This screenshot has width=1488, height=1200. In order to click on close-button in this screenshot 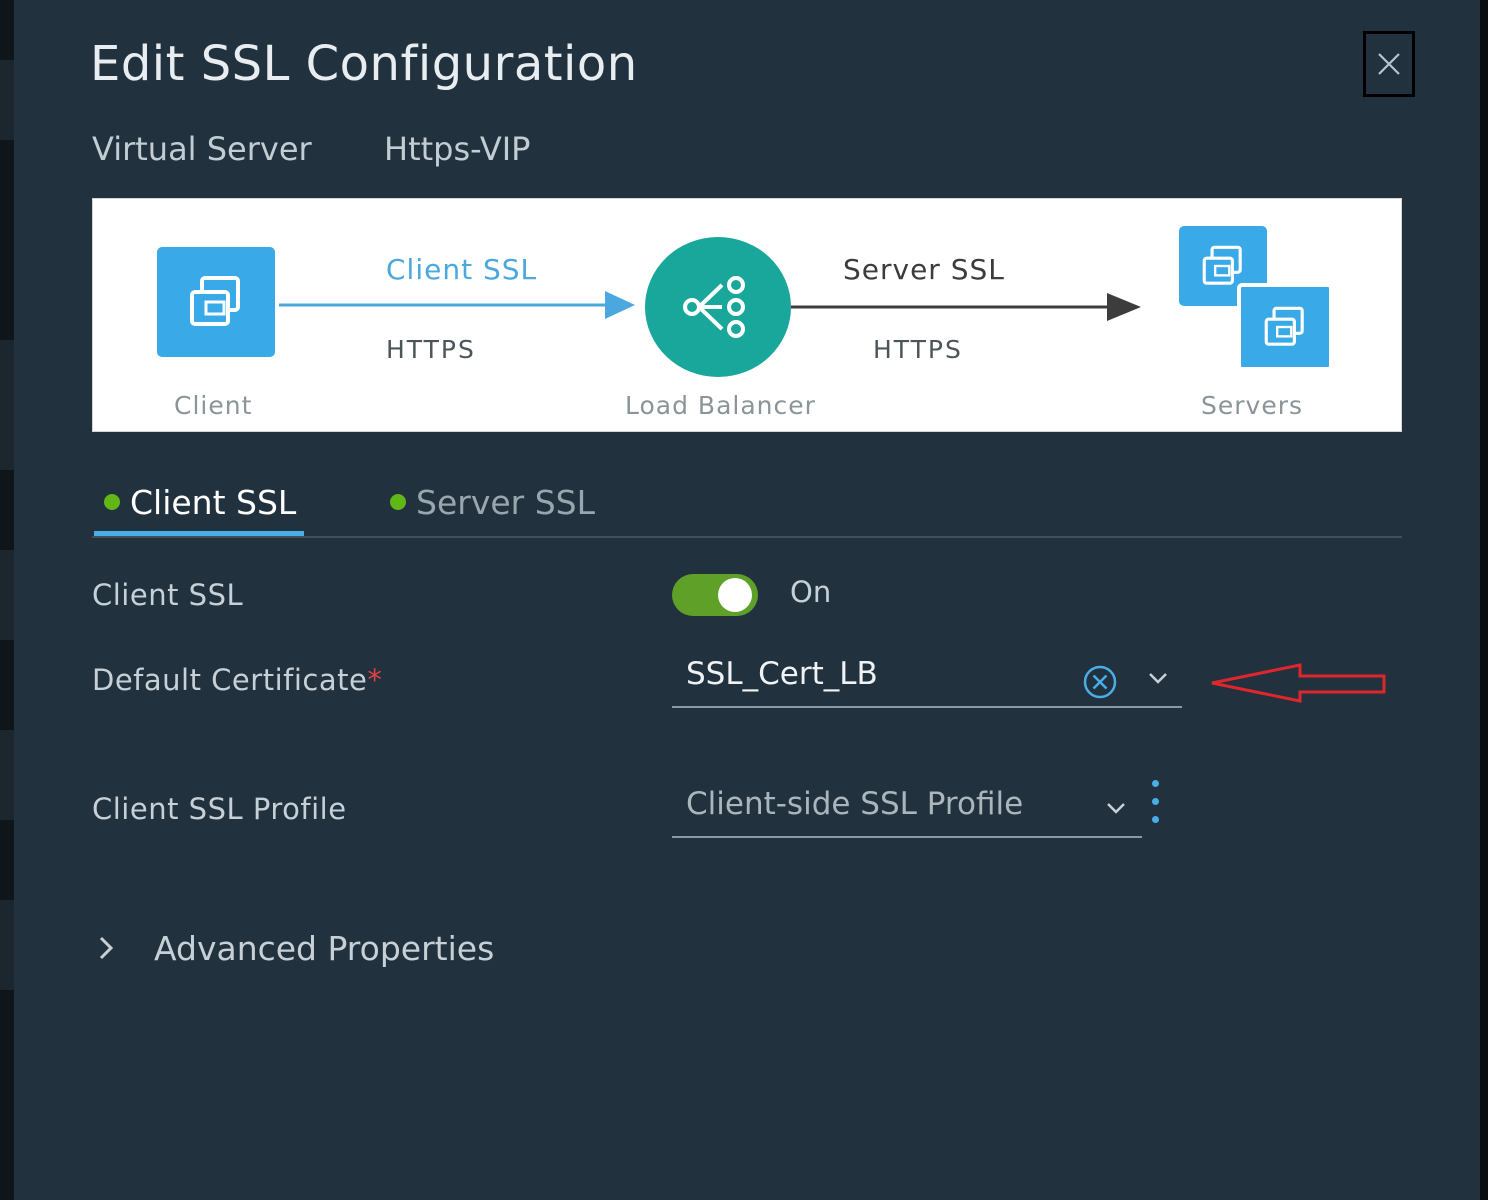, I will do `click(1389, 64)`.